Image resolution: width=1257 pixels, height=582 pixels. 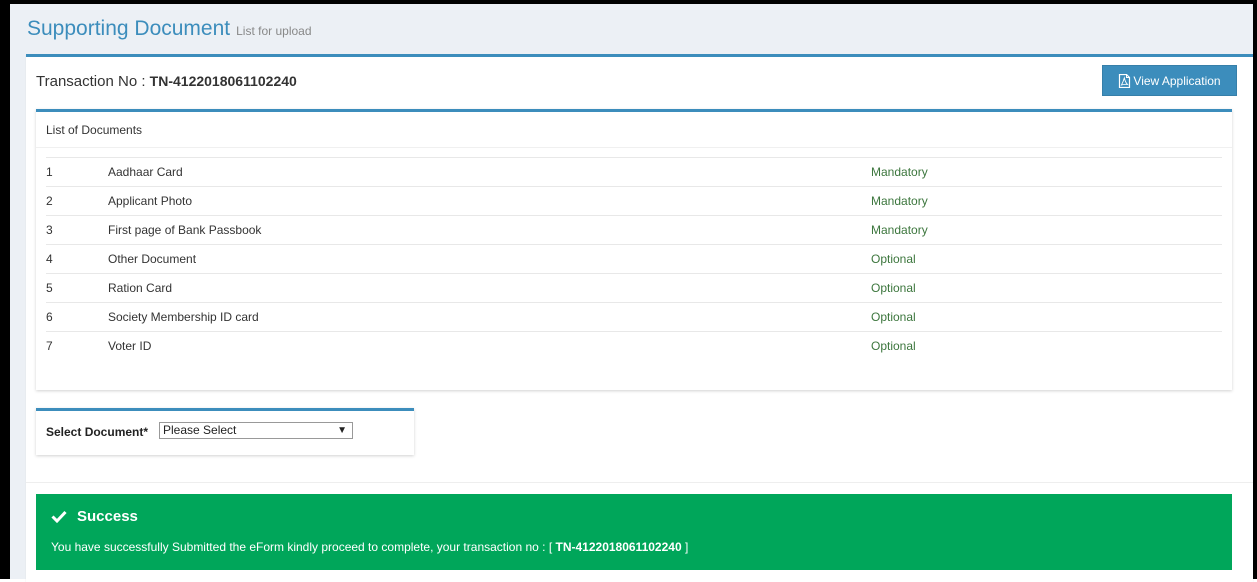 What do you see at coordinates (639, 482) in the screenshot?
I see `divider` at bounding box center [639, 482].